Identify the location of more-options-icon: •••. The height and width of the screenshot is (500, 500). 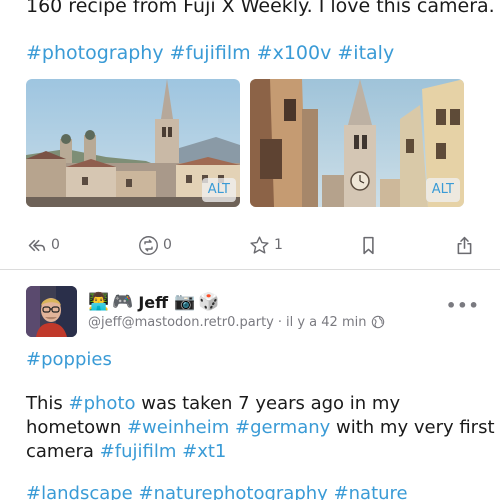
(463, 305).